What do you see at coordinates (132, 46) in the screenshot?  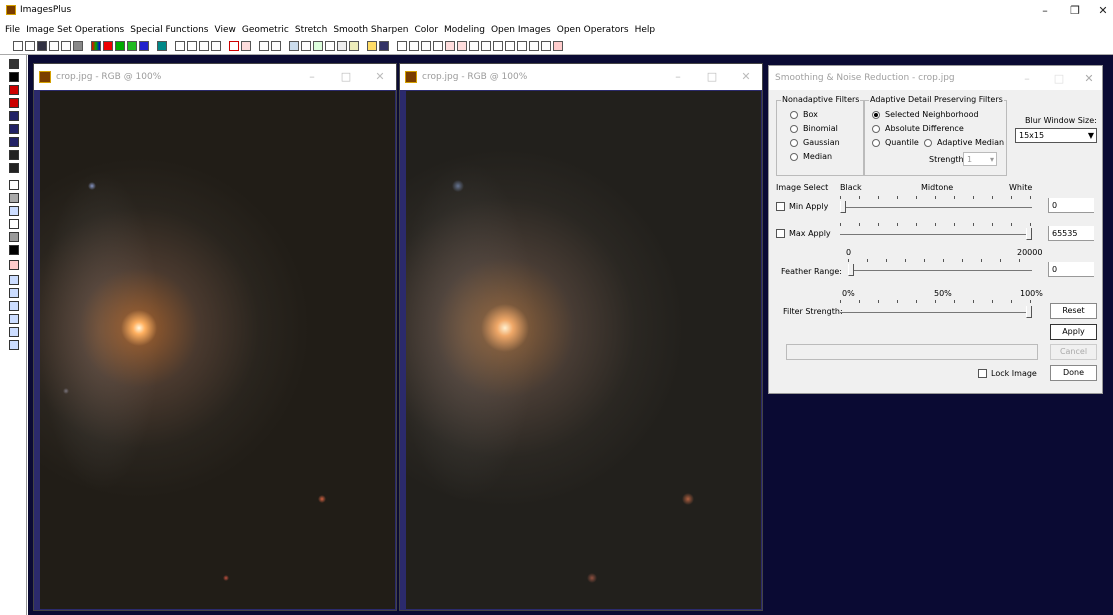 I see `green-channel-2-icon` at bounding box center [132, 46].